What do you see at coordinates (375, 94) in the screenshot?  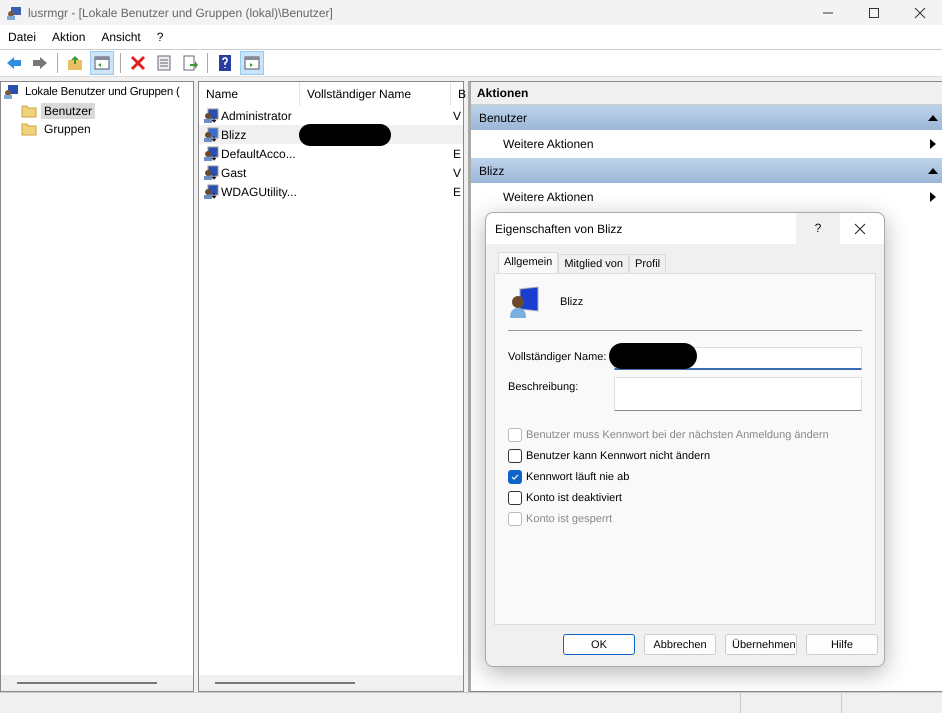 I see `column-header: Vollständiger Name` at bounding box center [375, 94].